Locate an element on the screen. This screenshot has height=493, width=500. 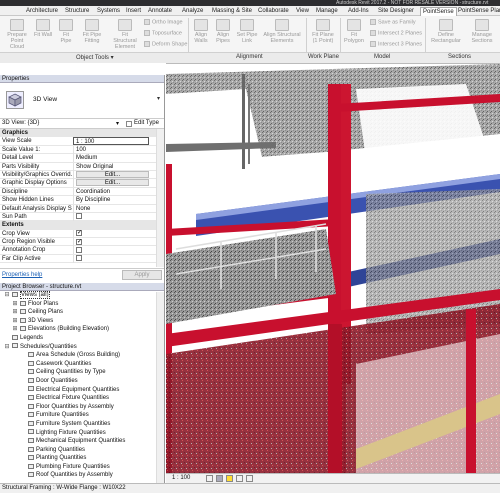
tab-site-designer: Site Designer is located at coordinates (396, 11).